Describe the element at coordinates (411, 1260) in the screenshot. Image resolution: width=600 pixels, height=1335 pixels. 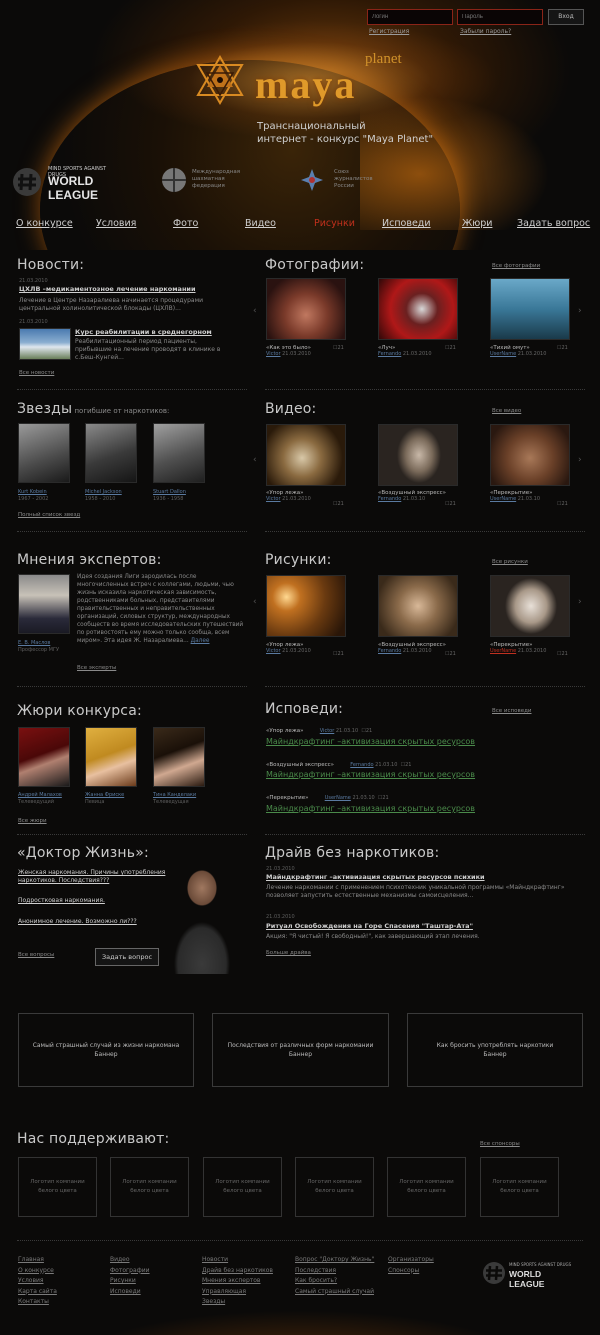
I see `footer-link: Организаторы` at that location.